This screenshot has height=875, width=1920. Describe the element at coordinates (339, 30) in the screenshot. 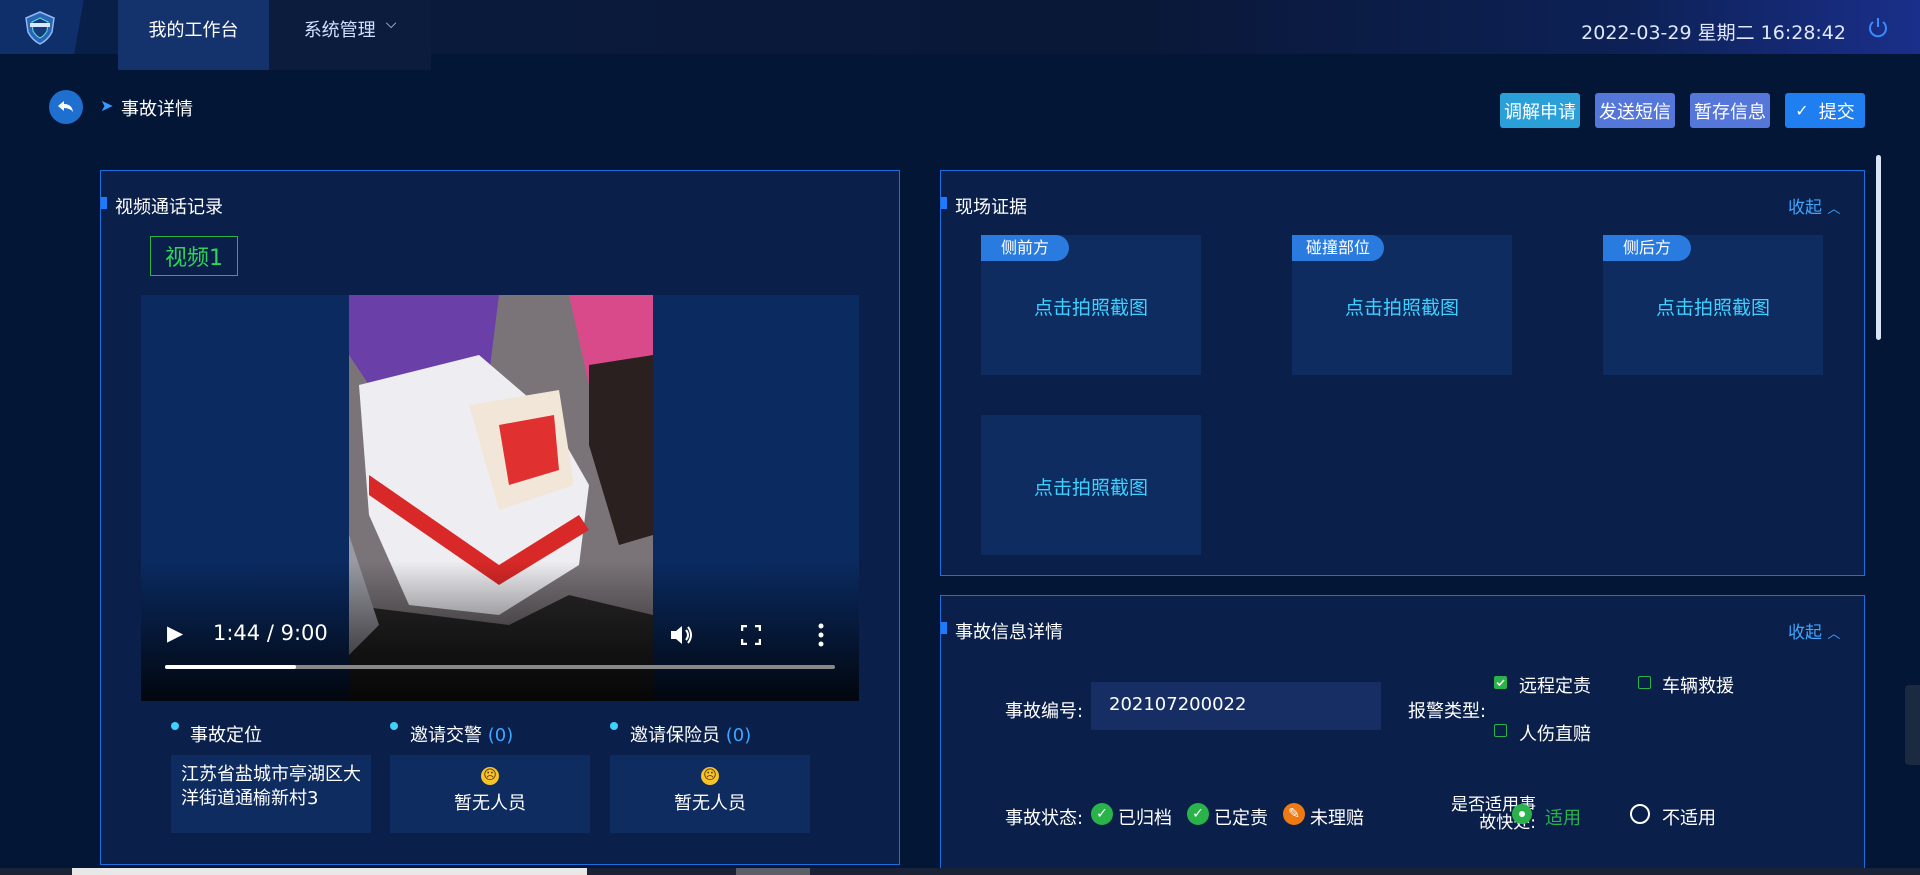

I see `tab-system-management-label: 系统管理` at that location.